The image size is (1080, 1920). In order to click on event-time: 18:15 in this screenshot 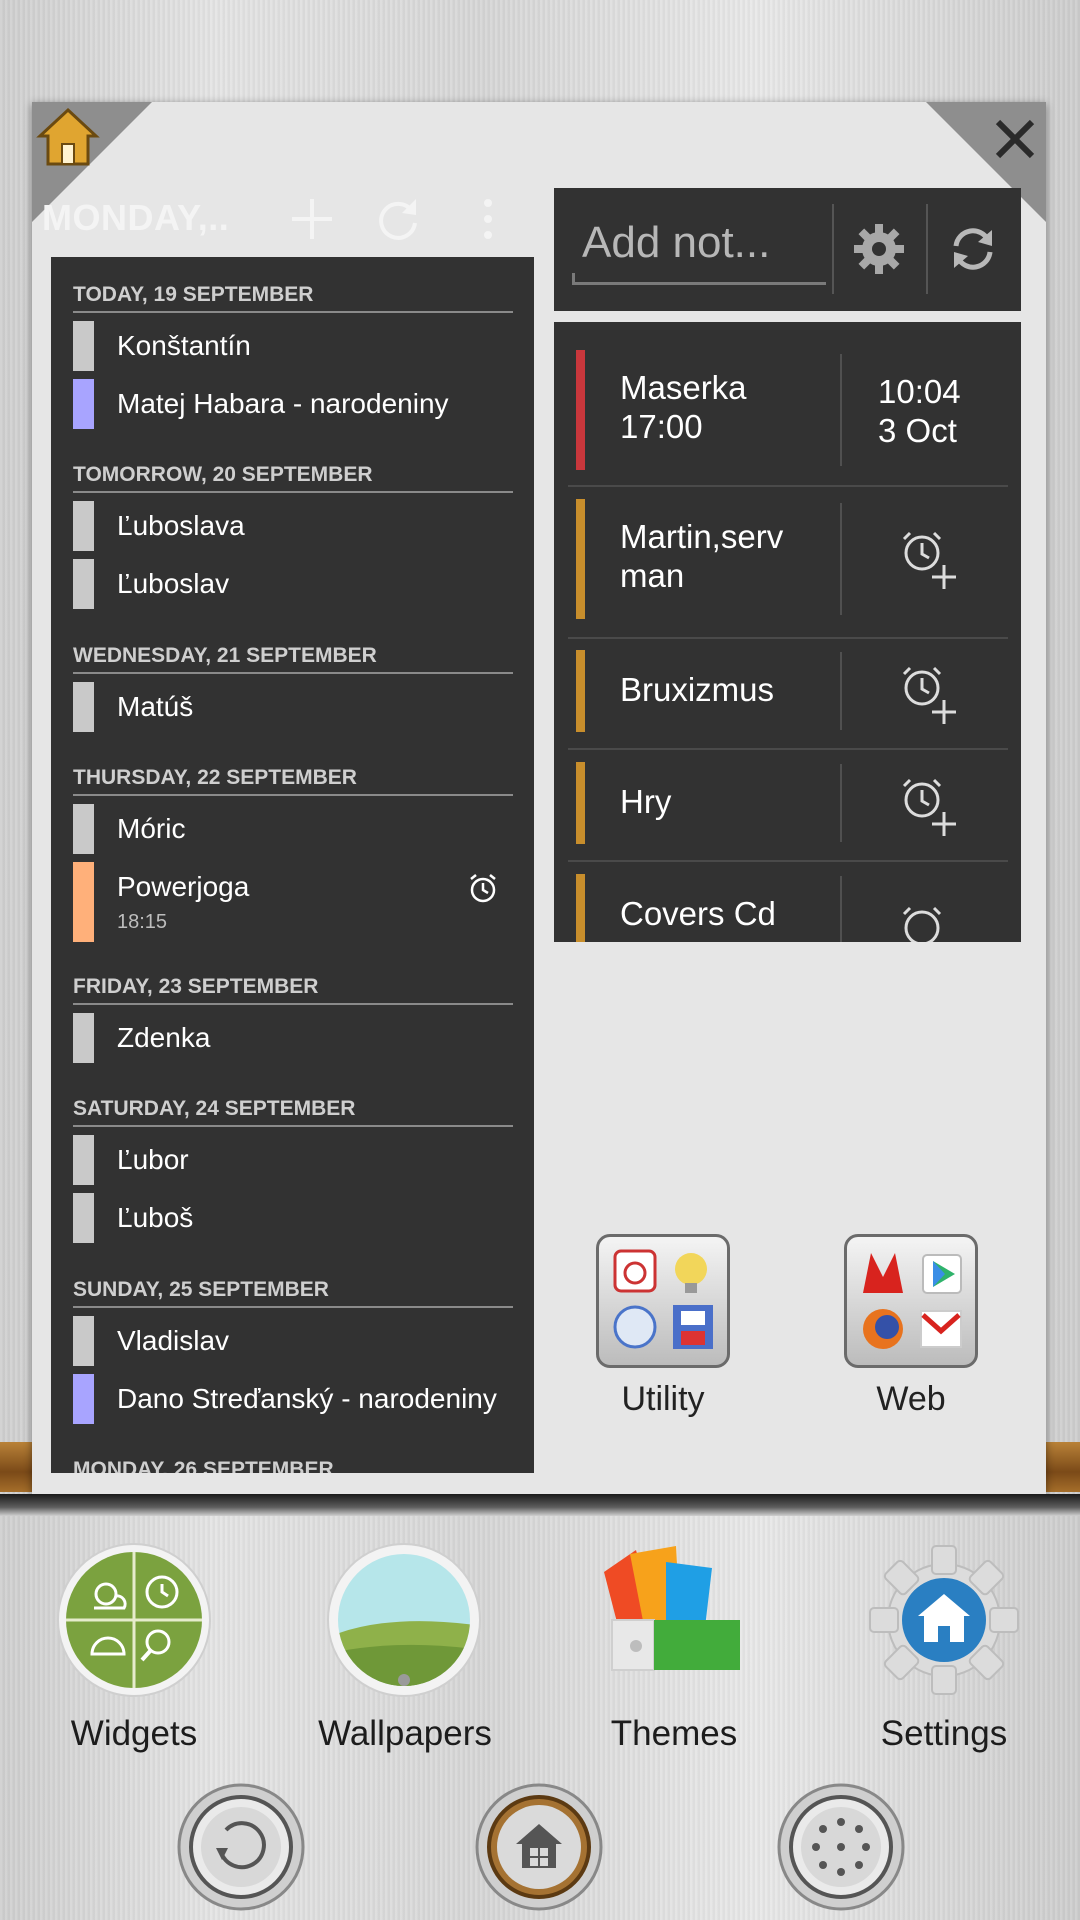, I will do `click(142, 922)`.